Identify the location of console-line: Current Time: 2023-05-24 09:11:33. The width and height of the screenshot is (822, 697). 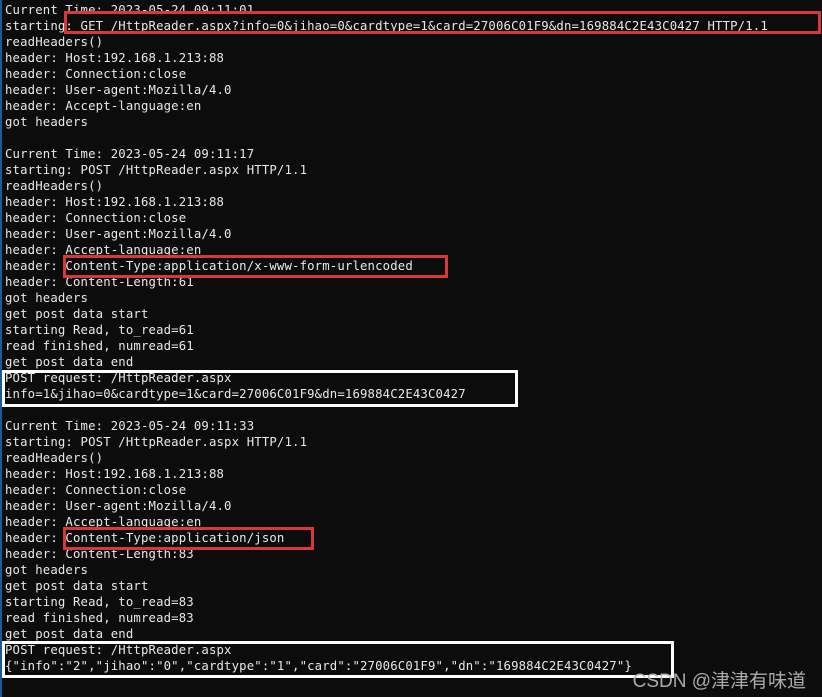
(130, 426).